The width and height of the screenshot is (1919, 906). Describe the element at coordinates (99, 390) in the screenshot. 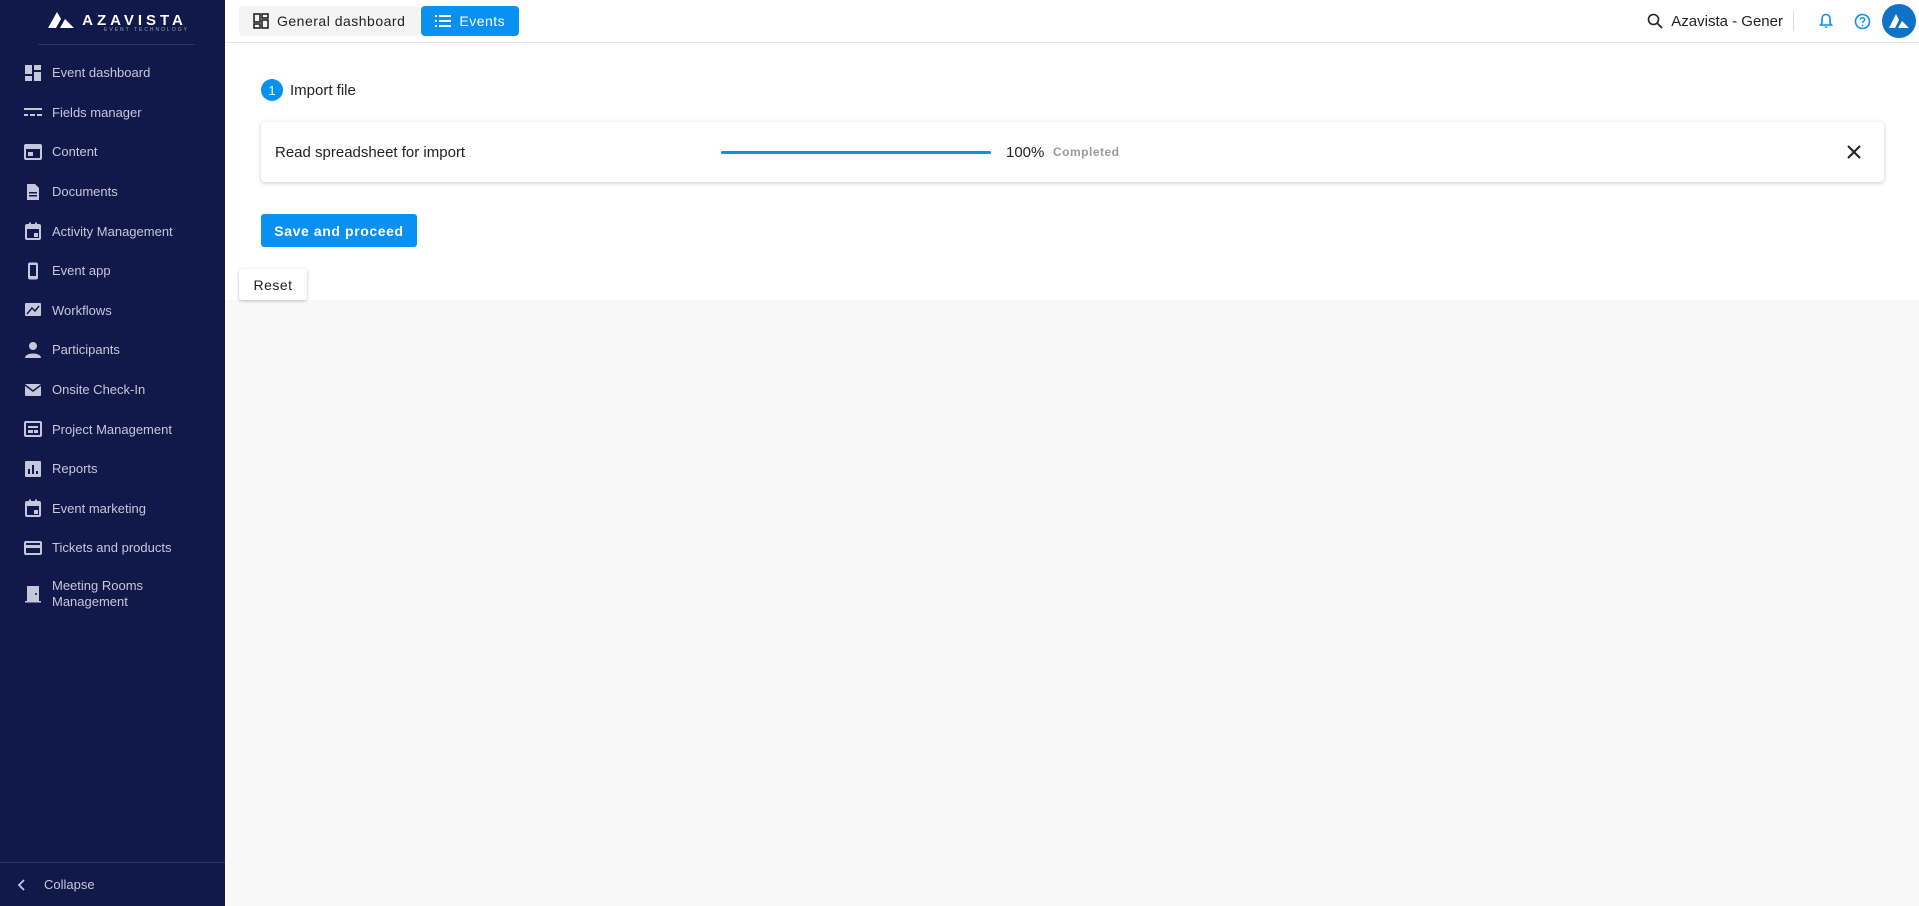

I see `sidebar-item-label: Onsite Check-In` at that location.